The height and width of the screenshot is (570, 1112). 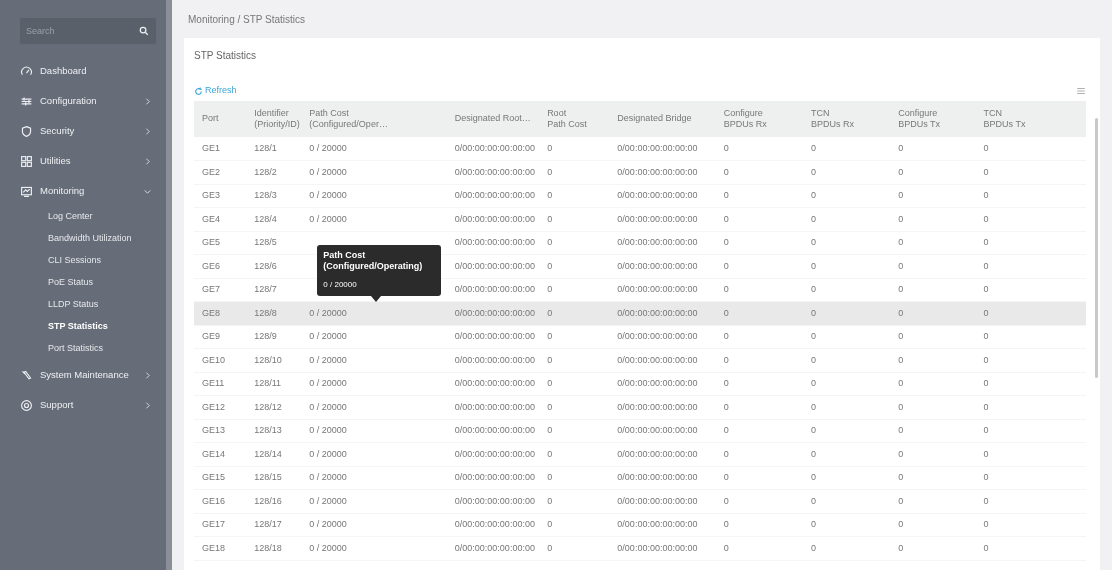 I want to click on table-cell: GE11, so click(x=220, y=384).